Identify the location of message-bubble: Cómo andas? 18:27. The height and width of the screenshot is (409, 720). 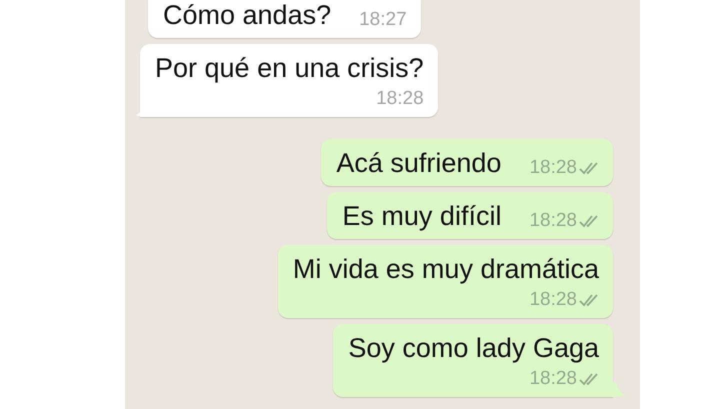
(284, 19).